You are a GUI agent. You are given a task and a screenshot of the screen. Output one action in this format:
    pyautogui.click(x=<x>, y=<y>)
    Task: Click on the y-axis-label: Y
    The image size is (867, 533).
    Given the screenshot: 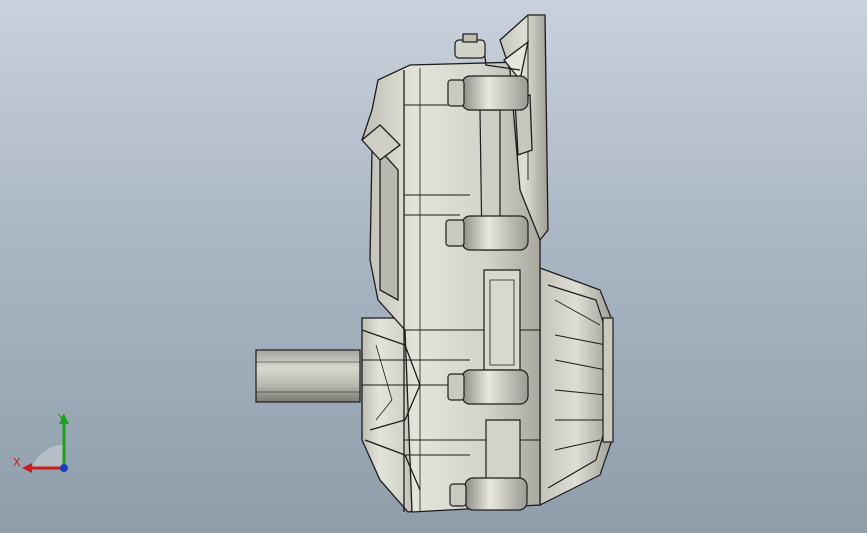 What is the action you would take?
    pyautogui.click(x=61, y=418)
    